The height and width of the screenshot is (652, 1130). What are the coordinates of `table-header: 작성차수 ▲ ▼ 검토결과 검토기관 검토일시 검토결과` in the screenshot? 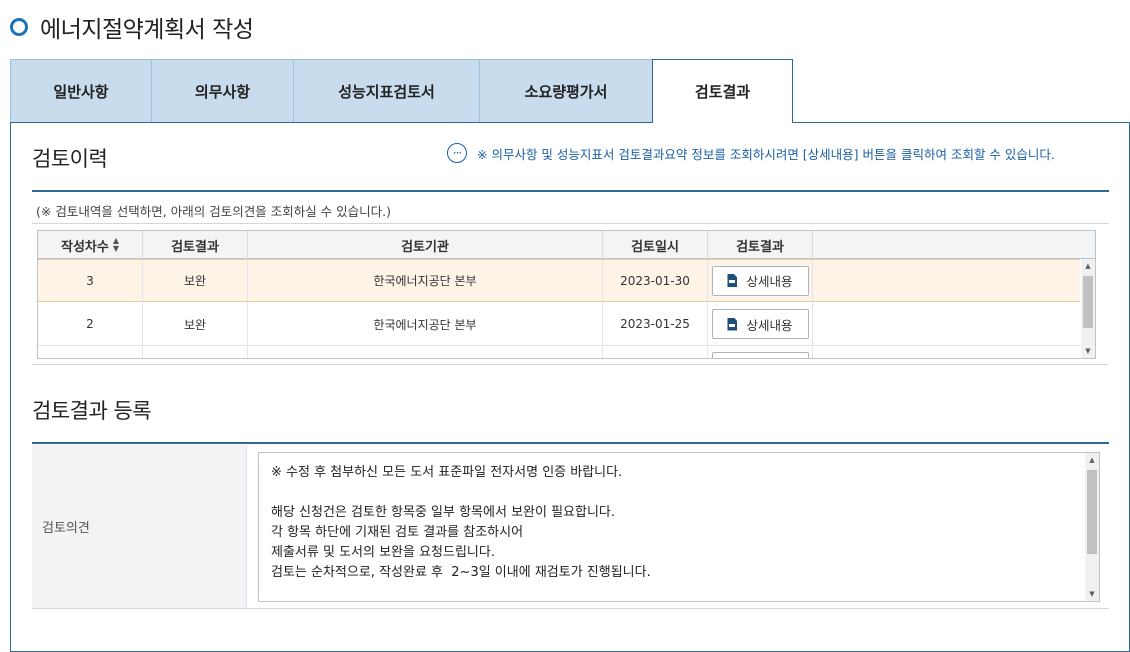 It's located at (566, 245).